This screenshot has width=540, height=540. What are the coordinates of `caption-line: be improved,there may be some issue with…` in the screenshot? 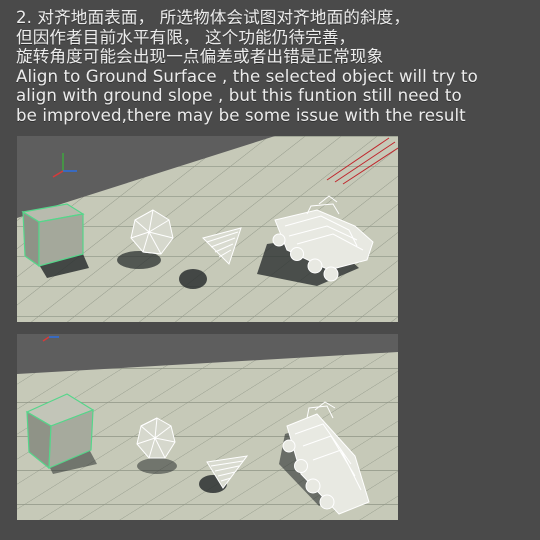 It's located at (241, 115).